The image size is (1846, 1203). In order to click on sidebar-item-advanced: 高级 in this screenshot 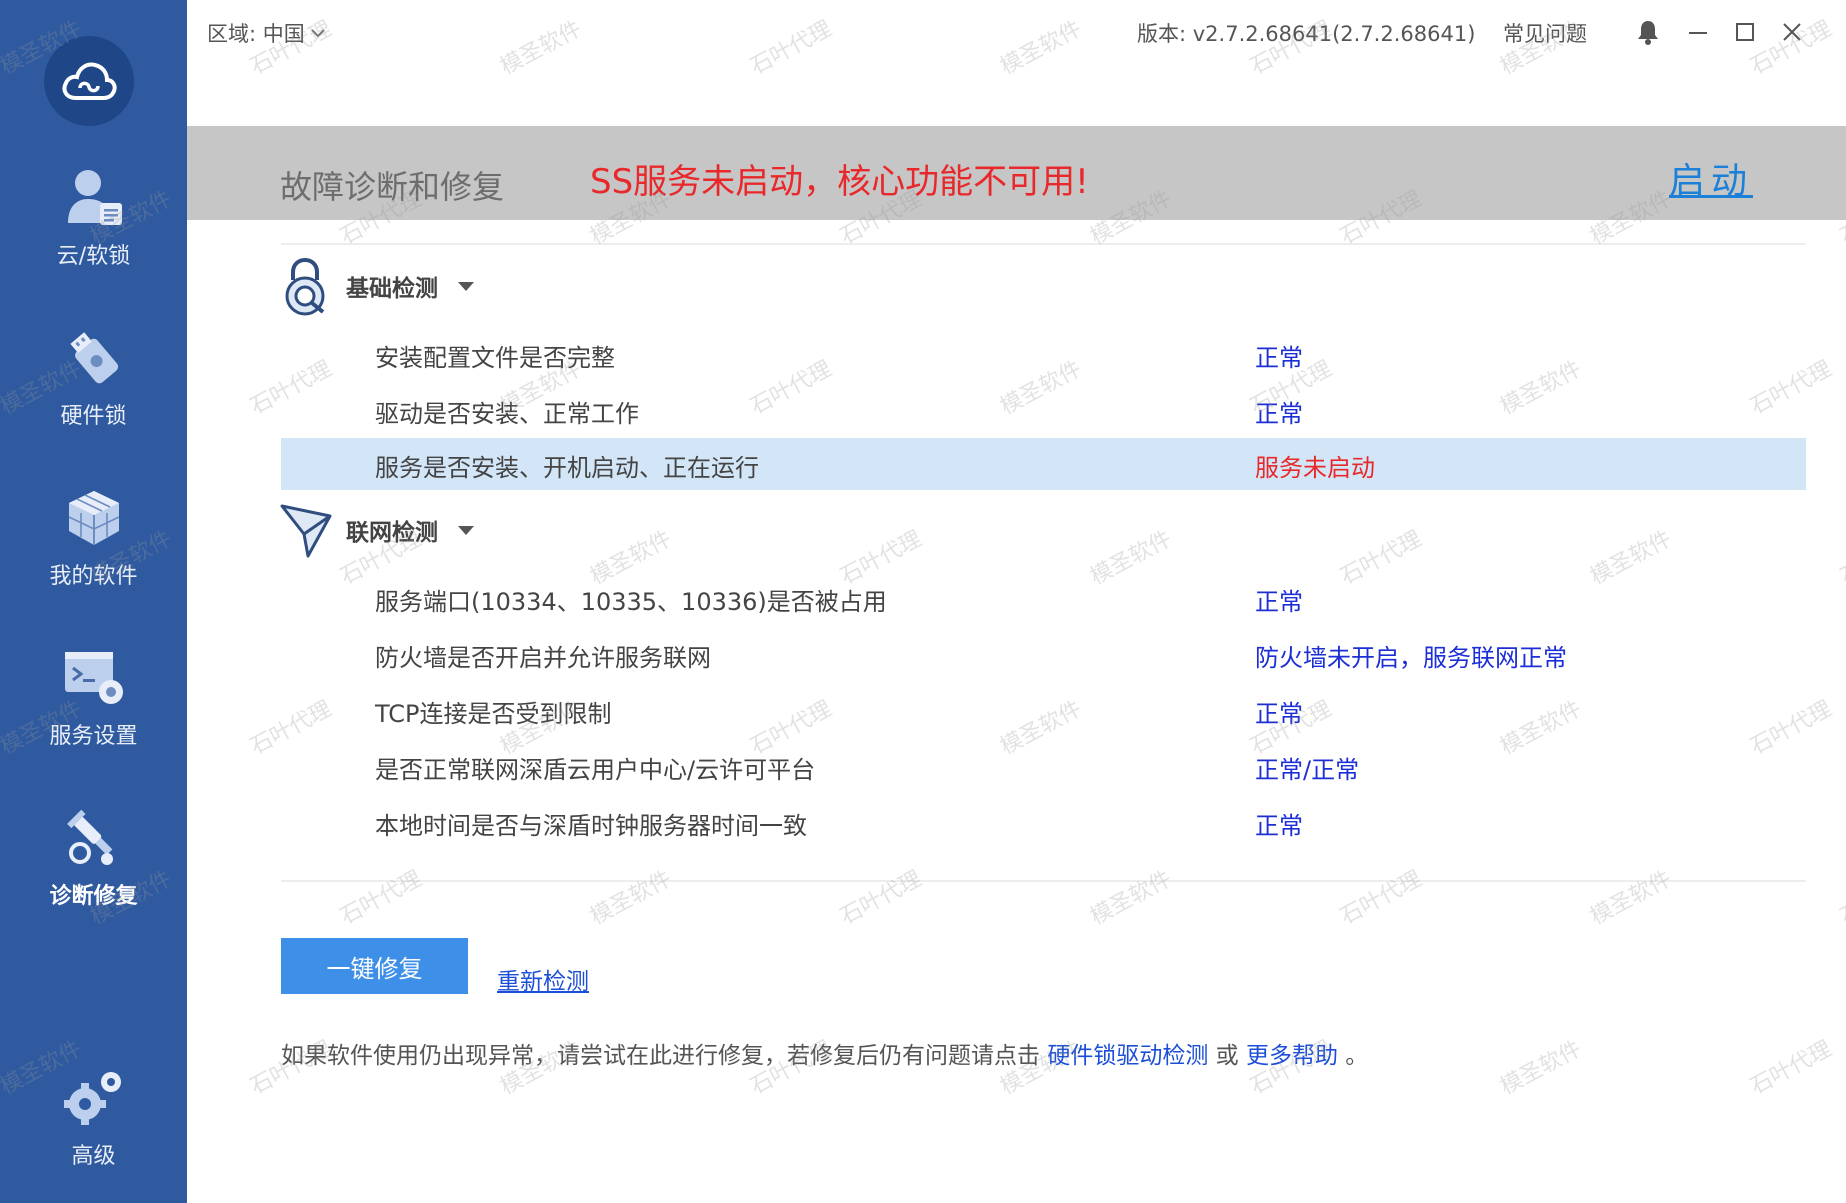, I will do `click(93, 1120)`.